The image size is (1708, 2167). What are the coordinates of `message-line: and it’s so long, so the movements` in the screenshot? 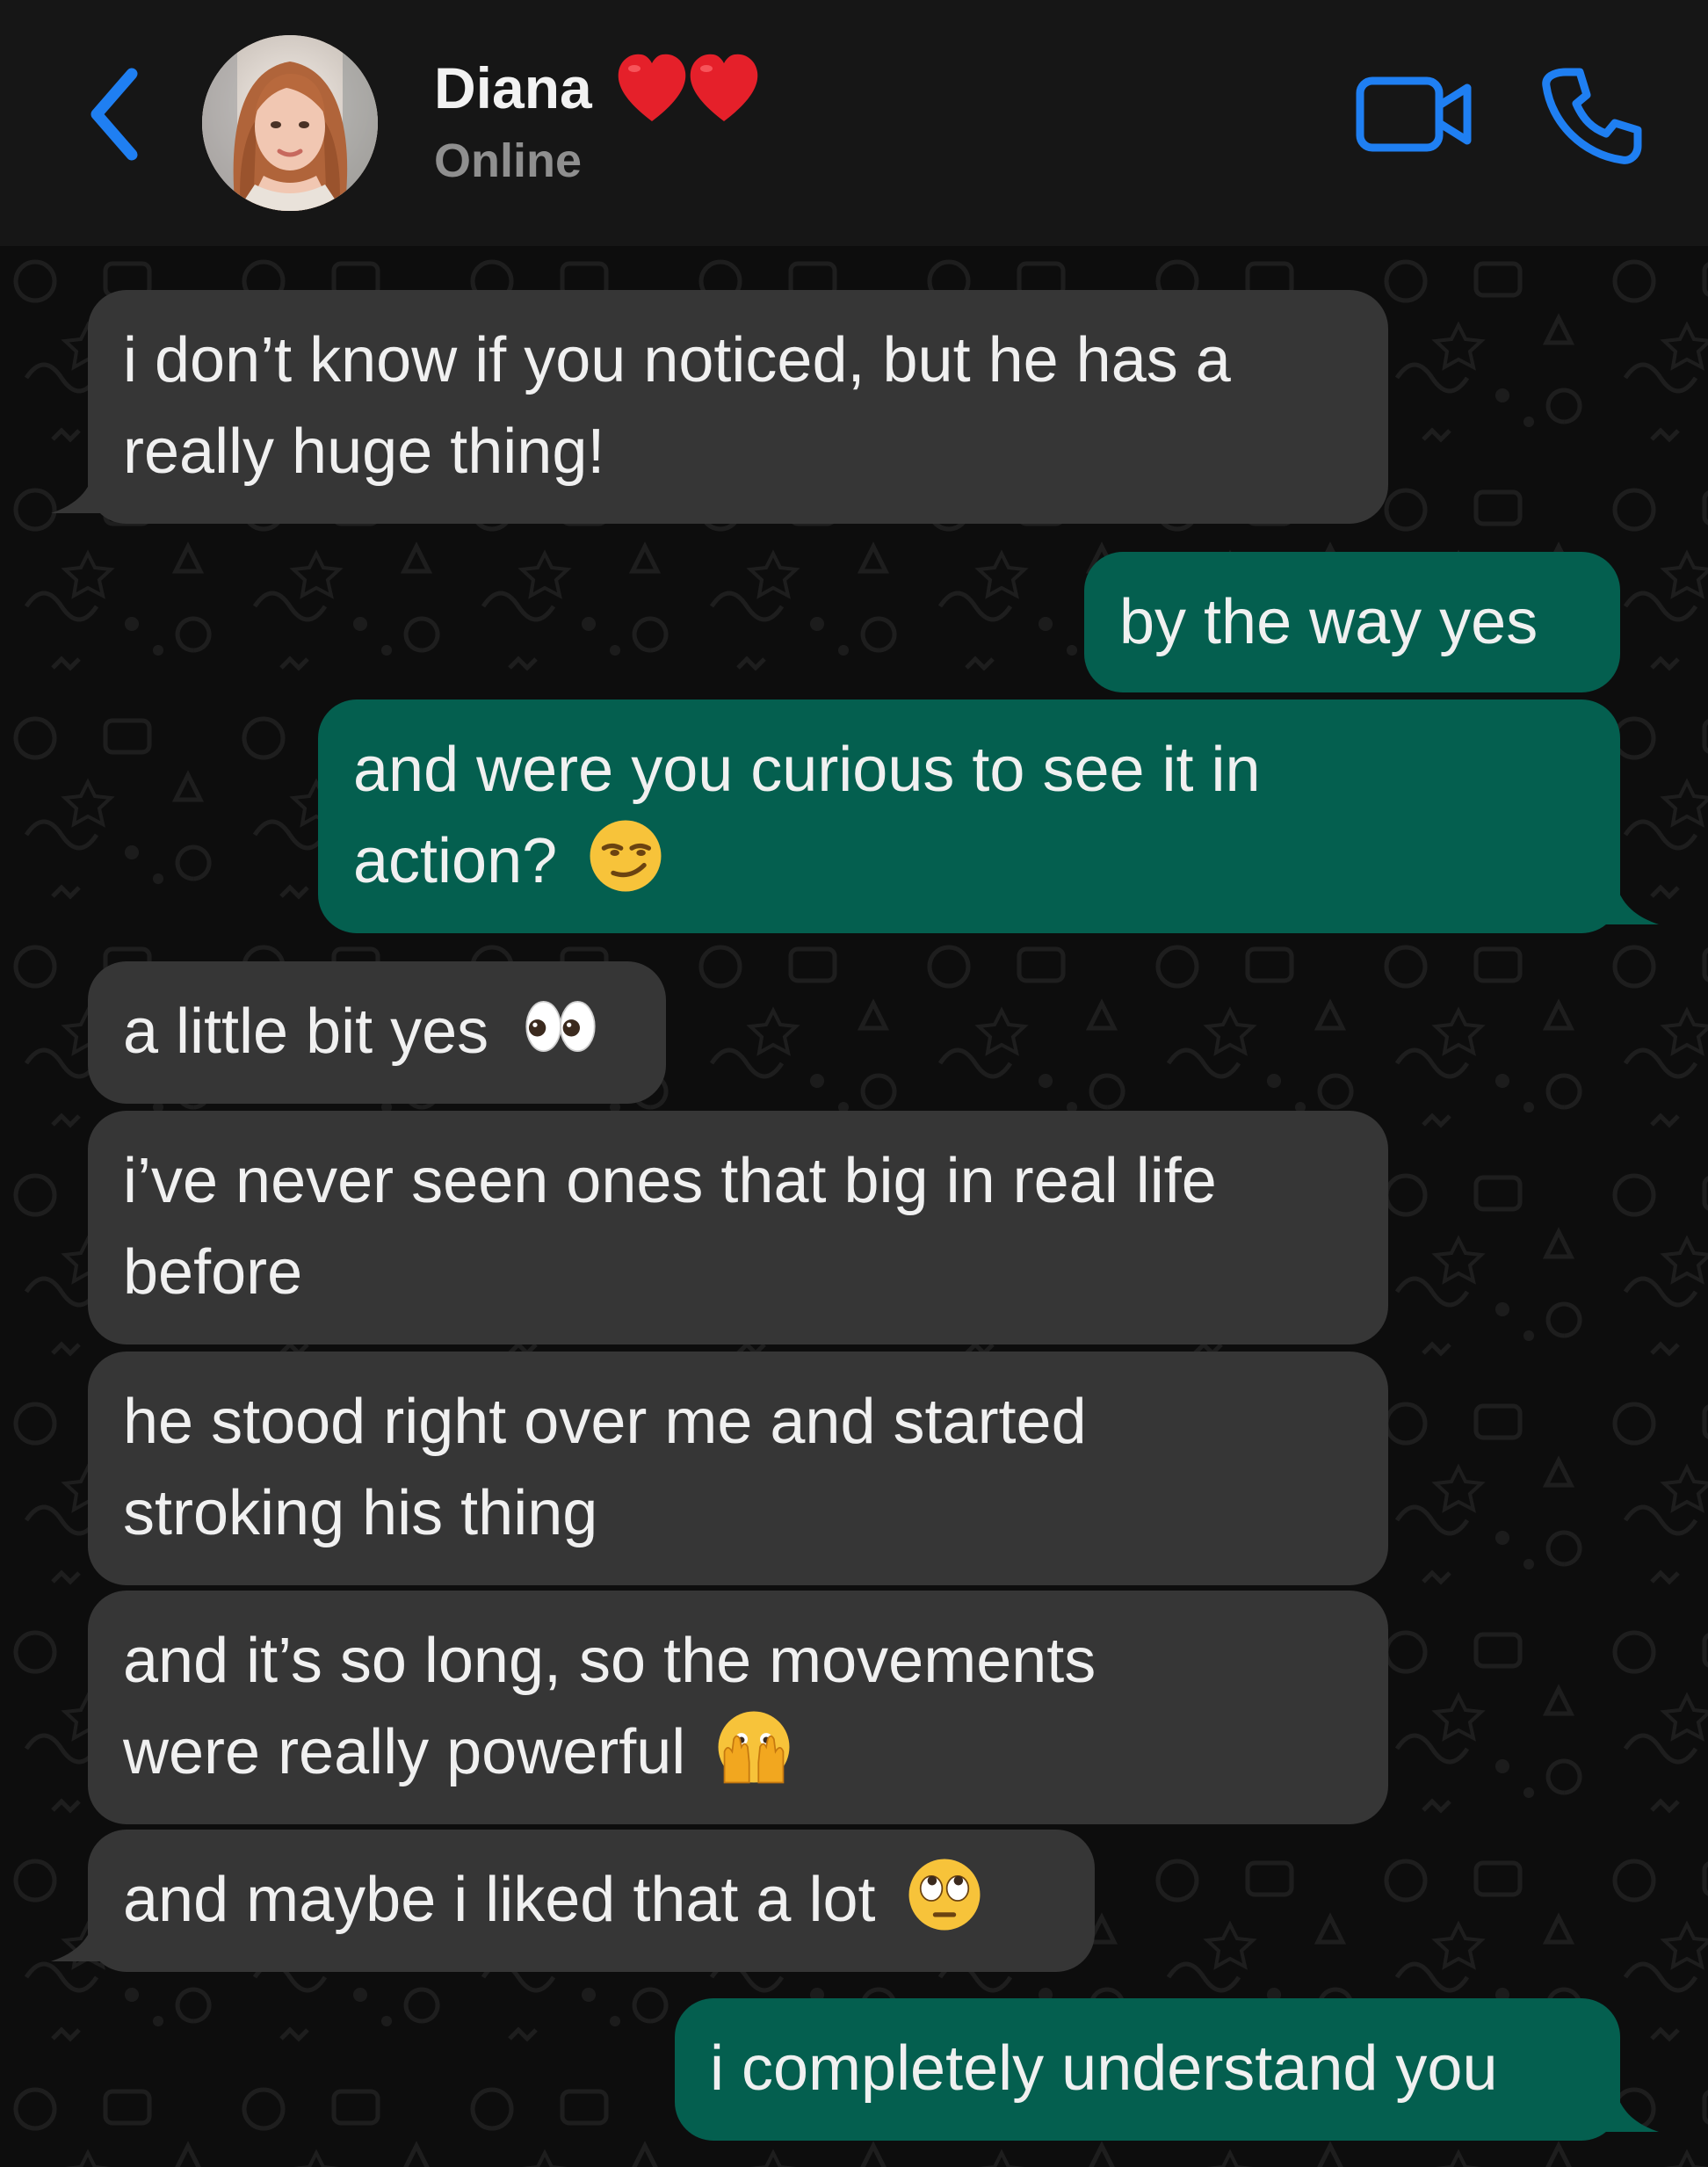 It's located at (609, 1661).